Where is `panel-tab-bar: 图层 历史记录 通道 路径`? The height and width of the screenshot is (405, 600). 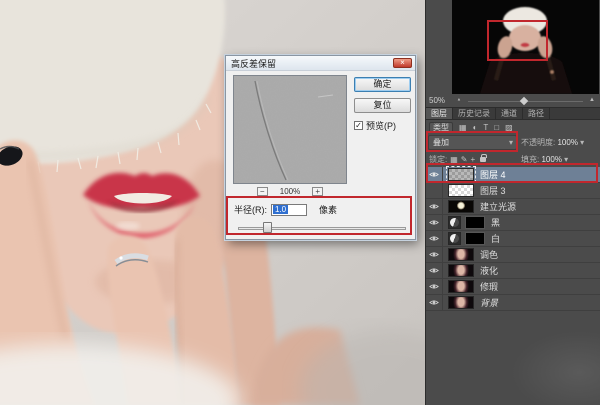 panel-tab-bar: 图层 历史记录 通道 路径 is located at coordinates (513, 113).